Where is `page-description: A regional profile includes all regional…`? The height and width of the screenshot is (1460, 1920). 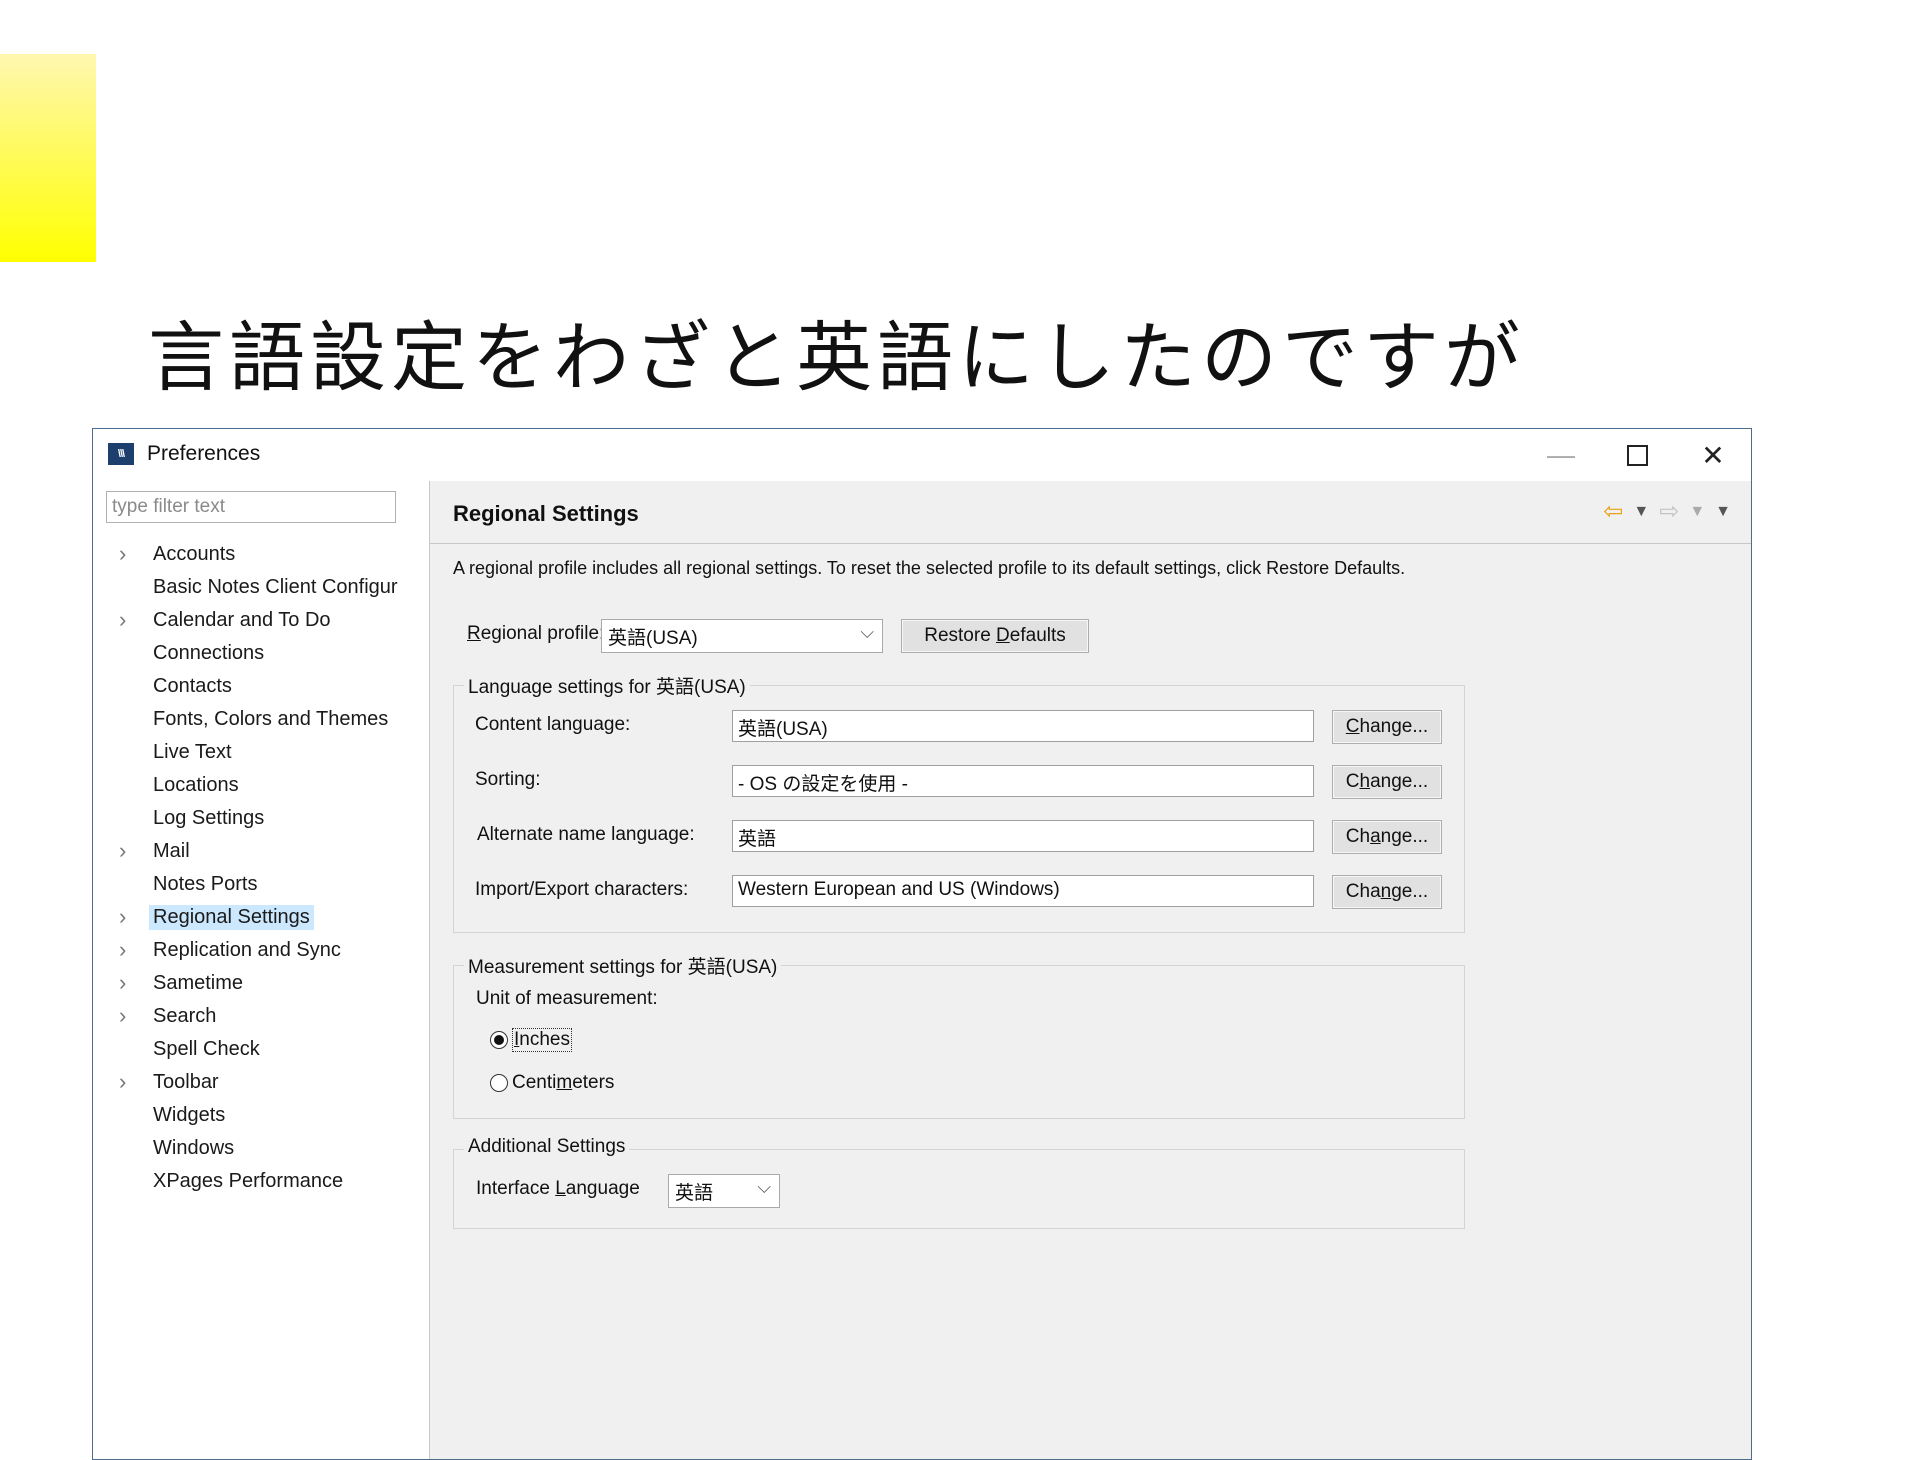
page-description: A regional profile includes all regional… is located at coordinates (929, 568).